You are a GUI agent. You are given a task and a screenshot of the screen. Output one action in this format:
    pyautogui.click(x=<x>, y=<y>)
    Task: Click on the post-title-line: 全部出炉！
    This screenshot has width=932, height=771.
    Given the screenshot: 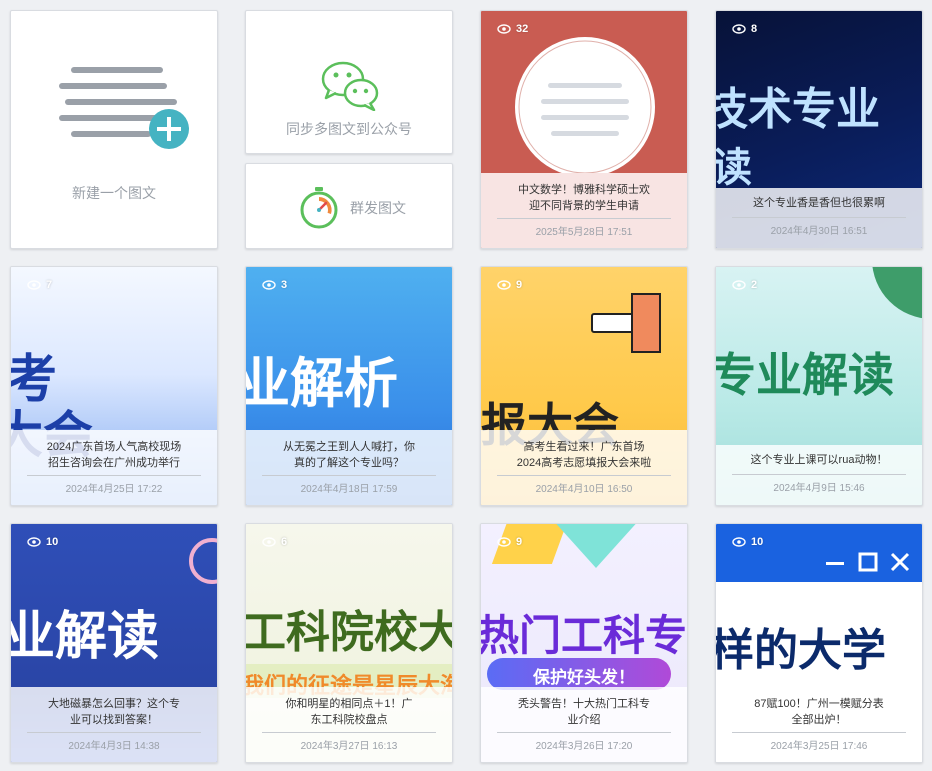 What is the action you would take?
    pyautogui.click(x=819, y=720)
    